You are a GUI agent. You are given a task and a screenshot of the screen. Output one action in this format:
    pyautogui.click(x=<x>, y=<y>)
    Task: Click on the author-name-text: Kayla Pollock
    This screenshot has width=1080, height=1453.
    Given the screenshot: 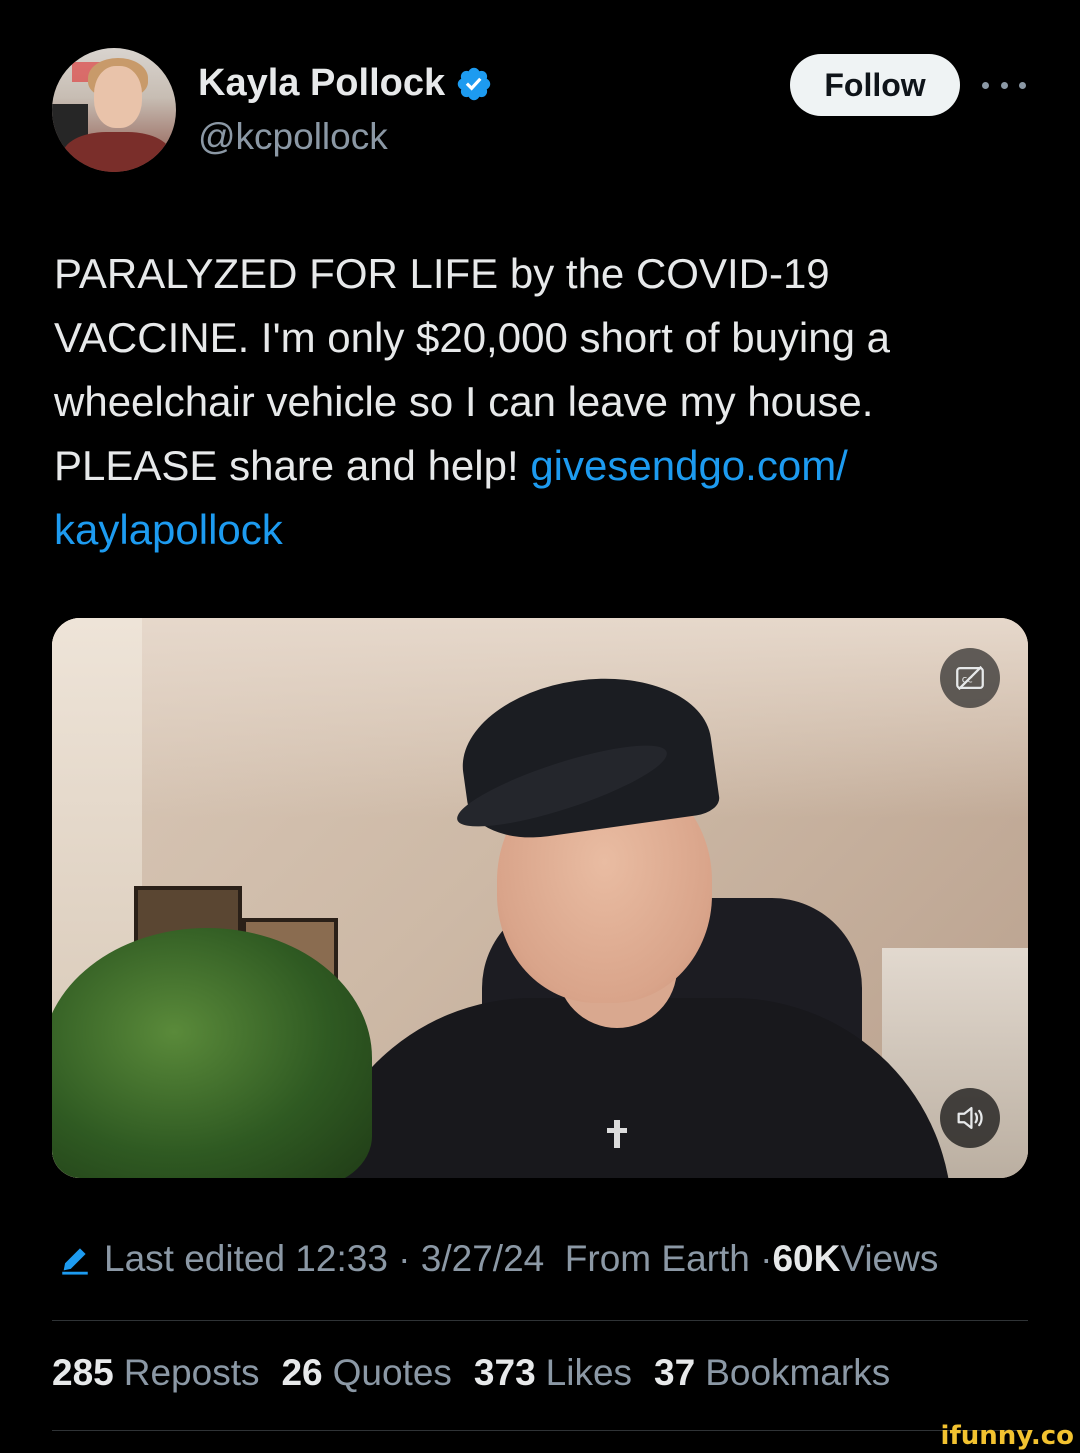 What is the action you would take?
    pyautogui.click(x=322, y=83)
    